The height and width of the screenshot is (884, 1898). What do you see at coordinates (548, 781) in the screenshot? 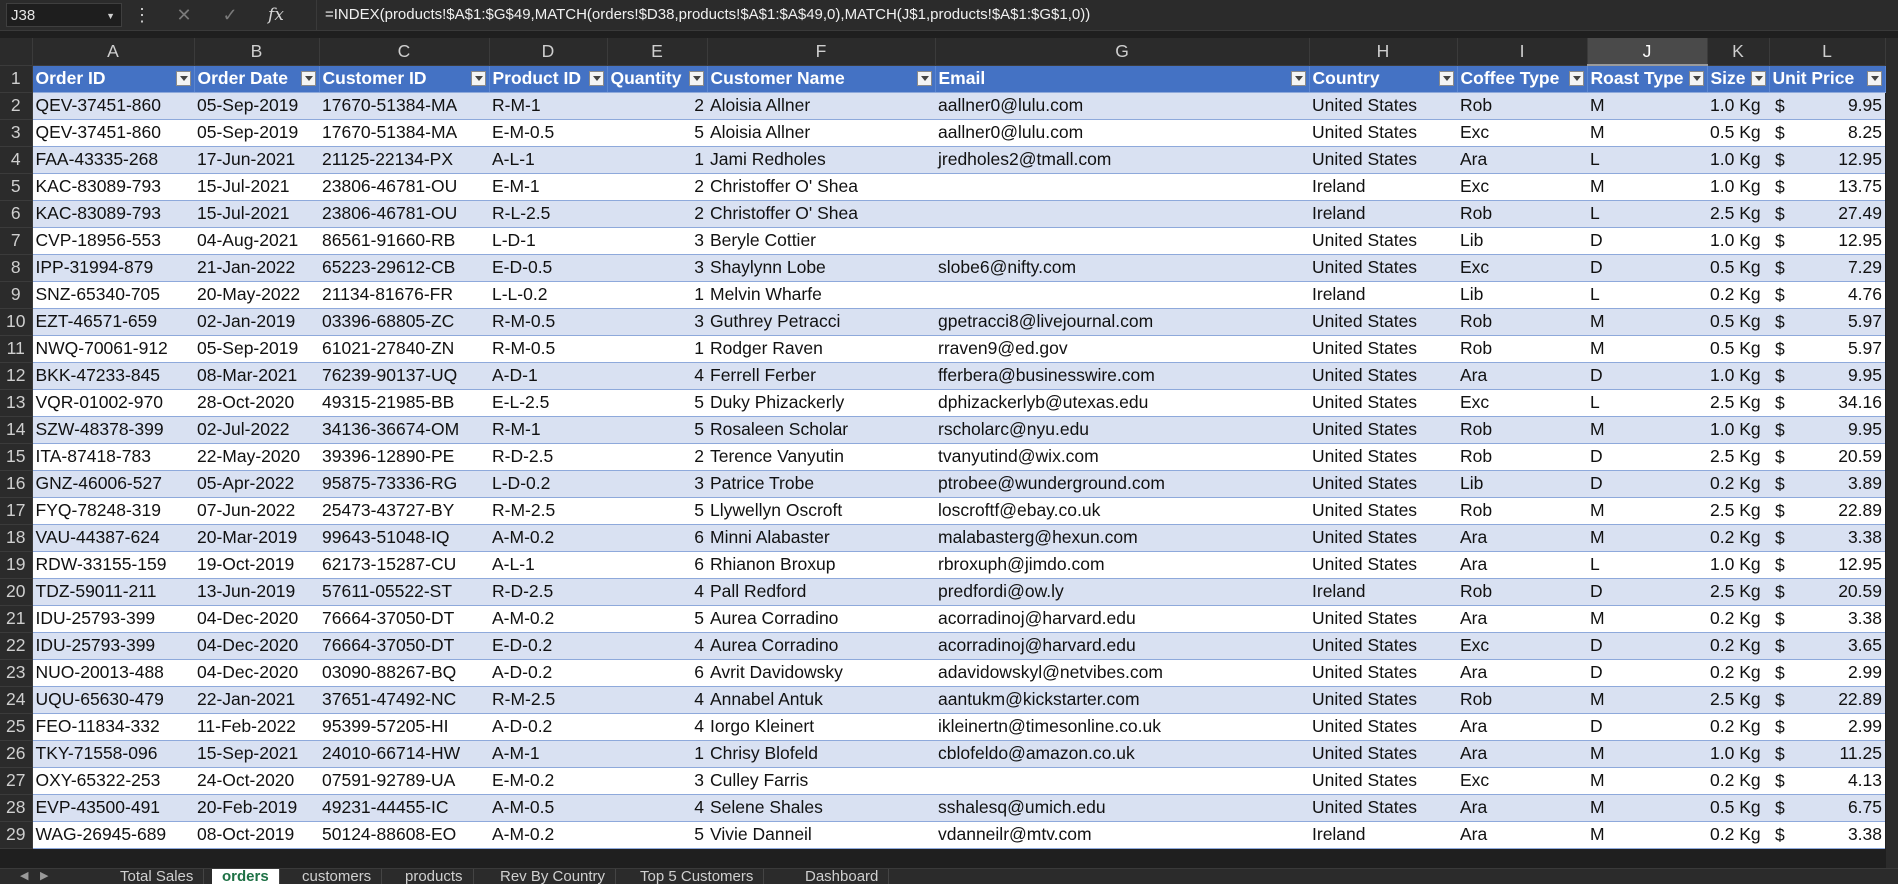
I see `cell-d: E-M-0.2` at bounding box center [548, 781].